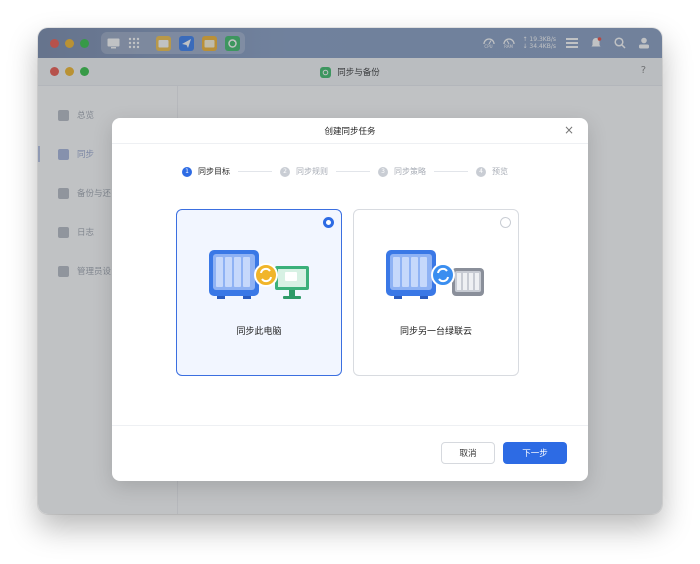 The height and width of the screenshot is (564, 700). I want to click on step-number: 4, so click(481, 171).